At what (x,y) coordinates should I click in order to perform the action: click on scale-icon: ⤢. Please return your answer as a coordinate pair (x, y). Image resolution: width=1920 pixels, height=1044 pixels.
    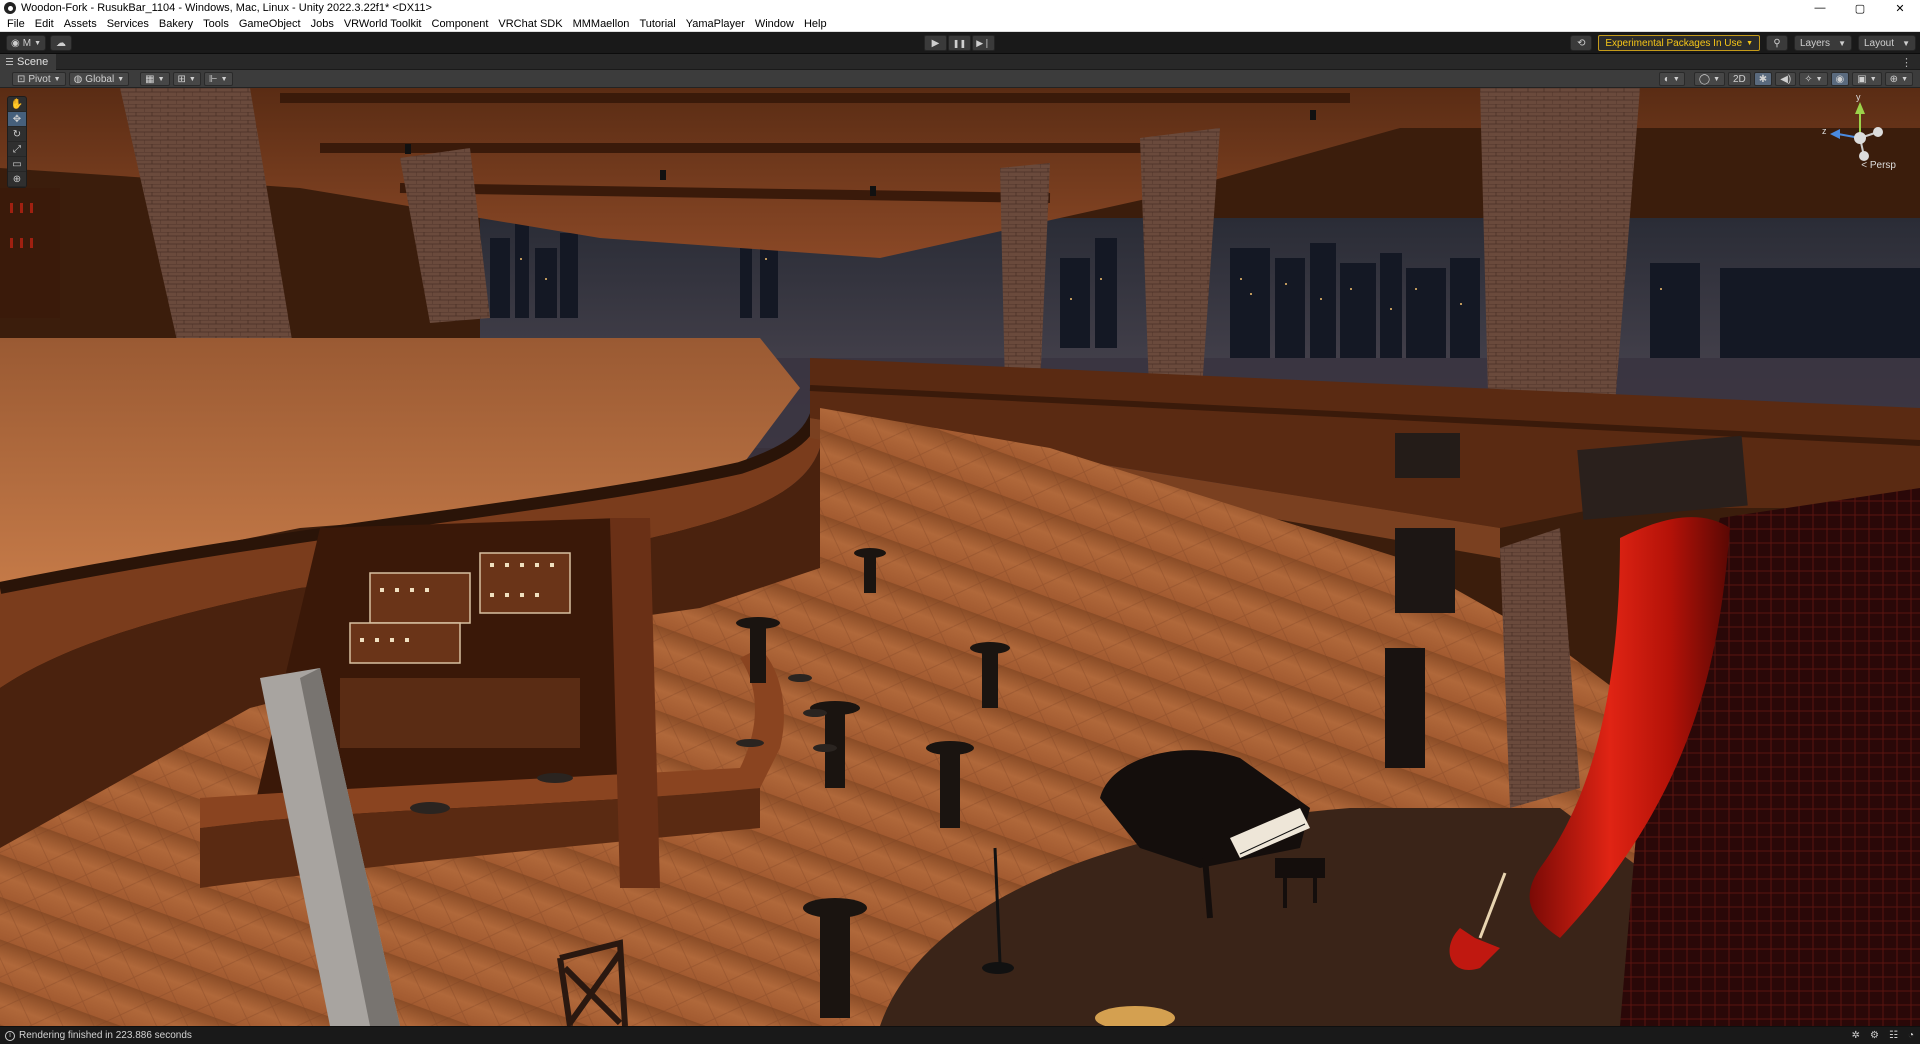
    Looking at the image, I should click on (17, 149).